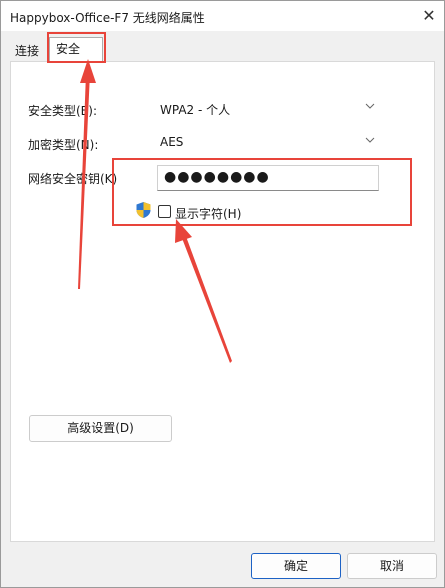 Image resolution: width=445 pixels, height=588 pixels. Describe the element at coordinates (63, 145) in the screenshot. I see `encryption-type-label: 加密类型(N):` at that location.